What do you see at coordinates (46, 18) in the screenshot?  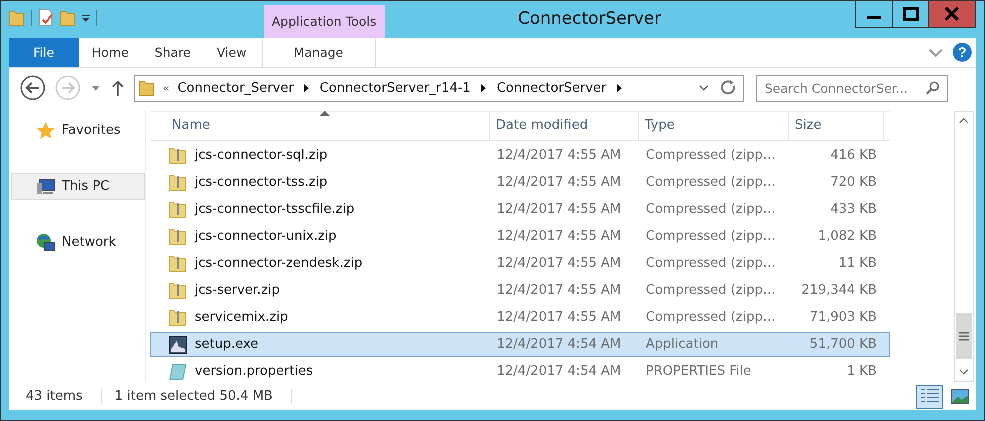 I see `properties-icon` at bounding box center [46, 18].